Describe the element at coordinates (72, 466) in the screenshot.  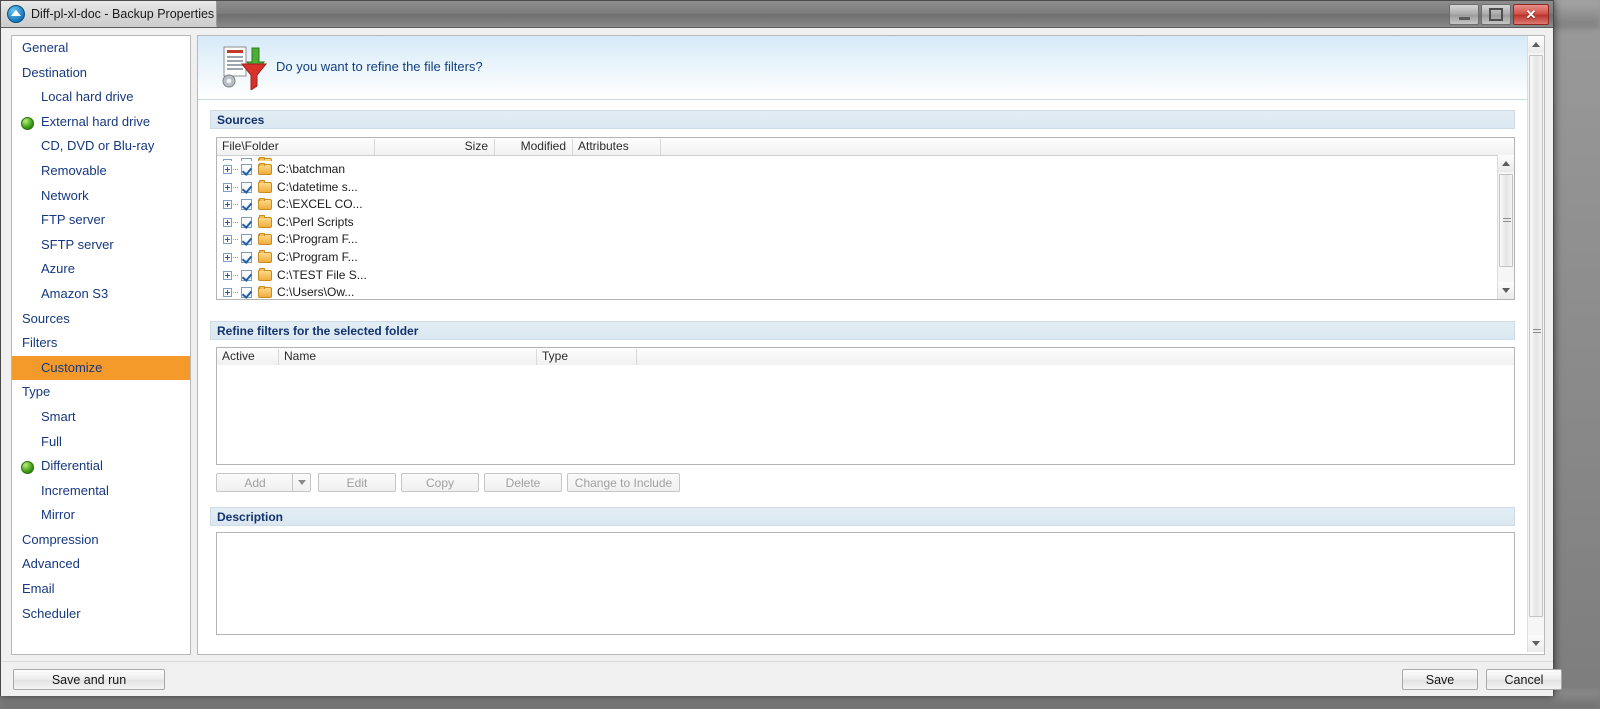
I see `sidebar-item-label: Differential` at that location.